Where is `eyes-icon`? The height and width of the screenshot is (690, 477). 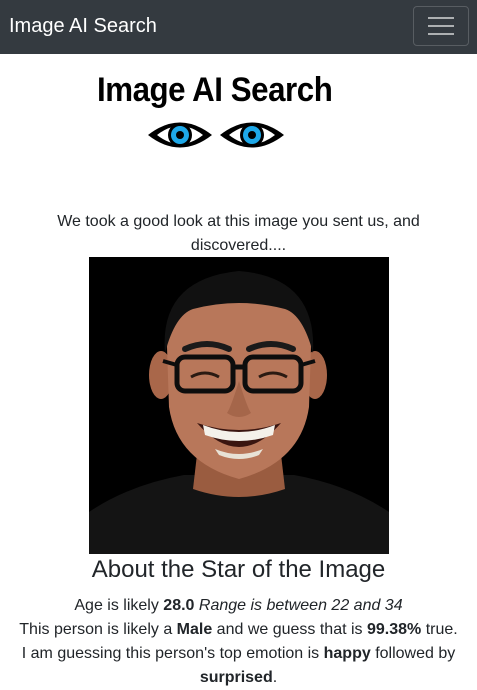
eyes-icon is located at coordinates (216, 135).